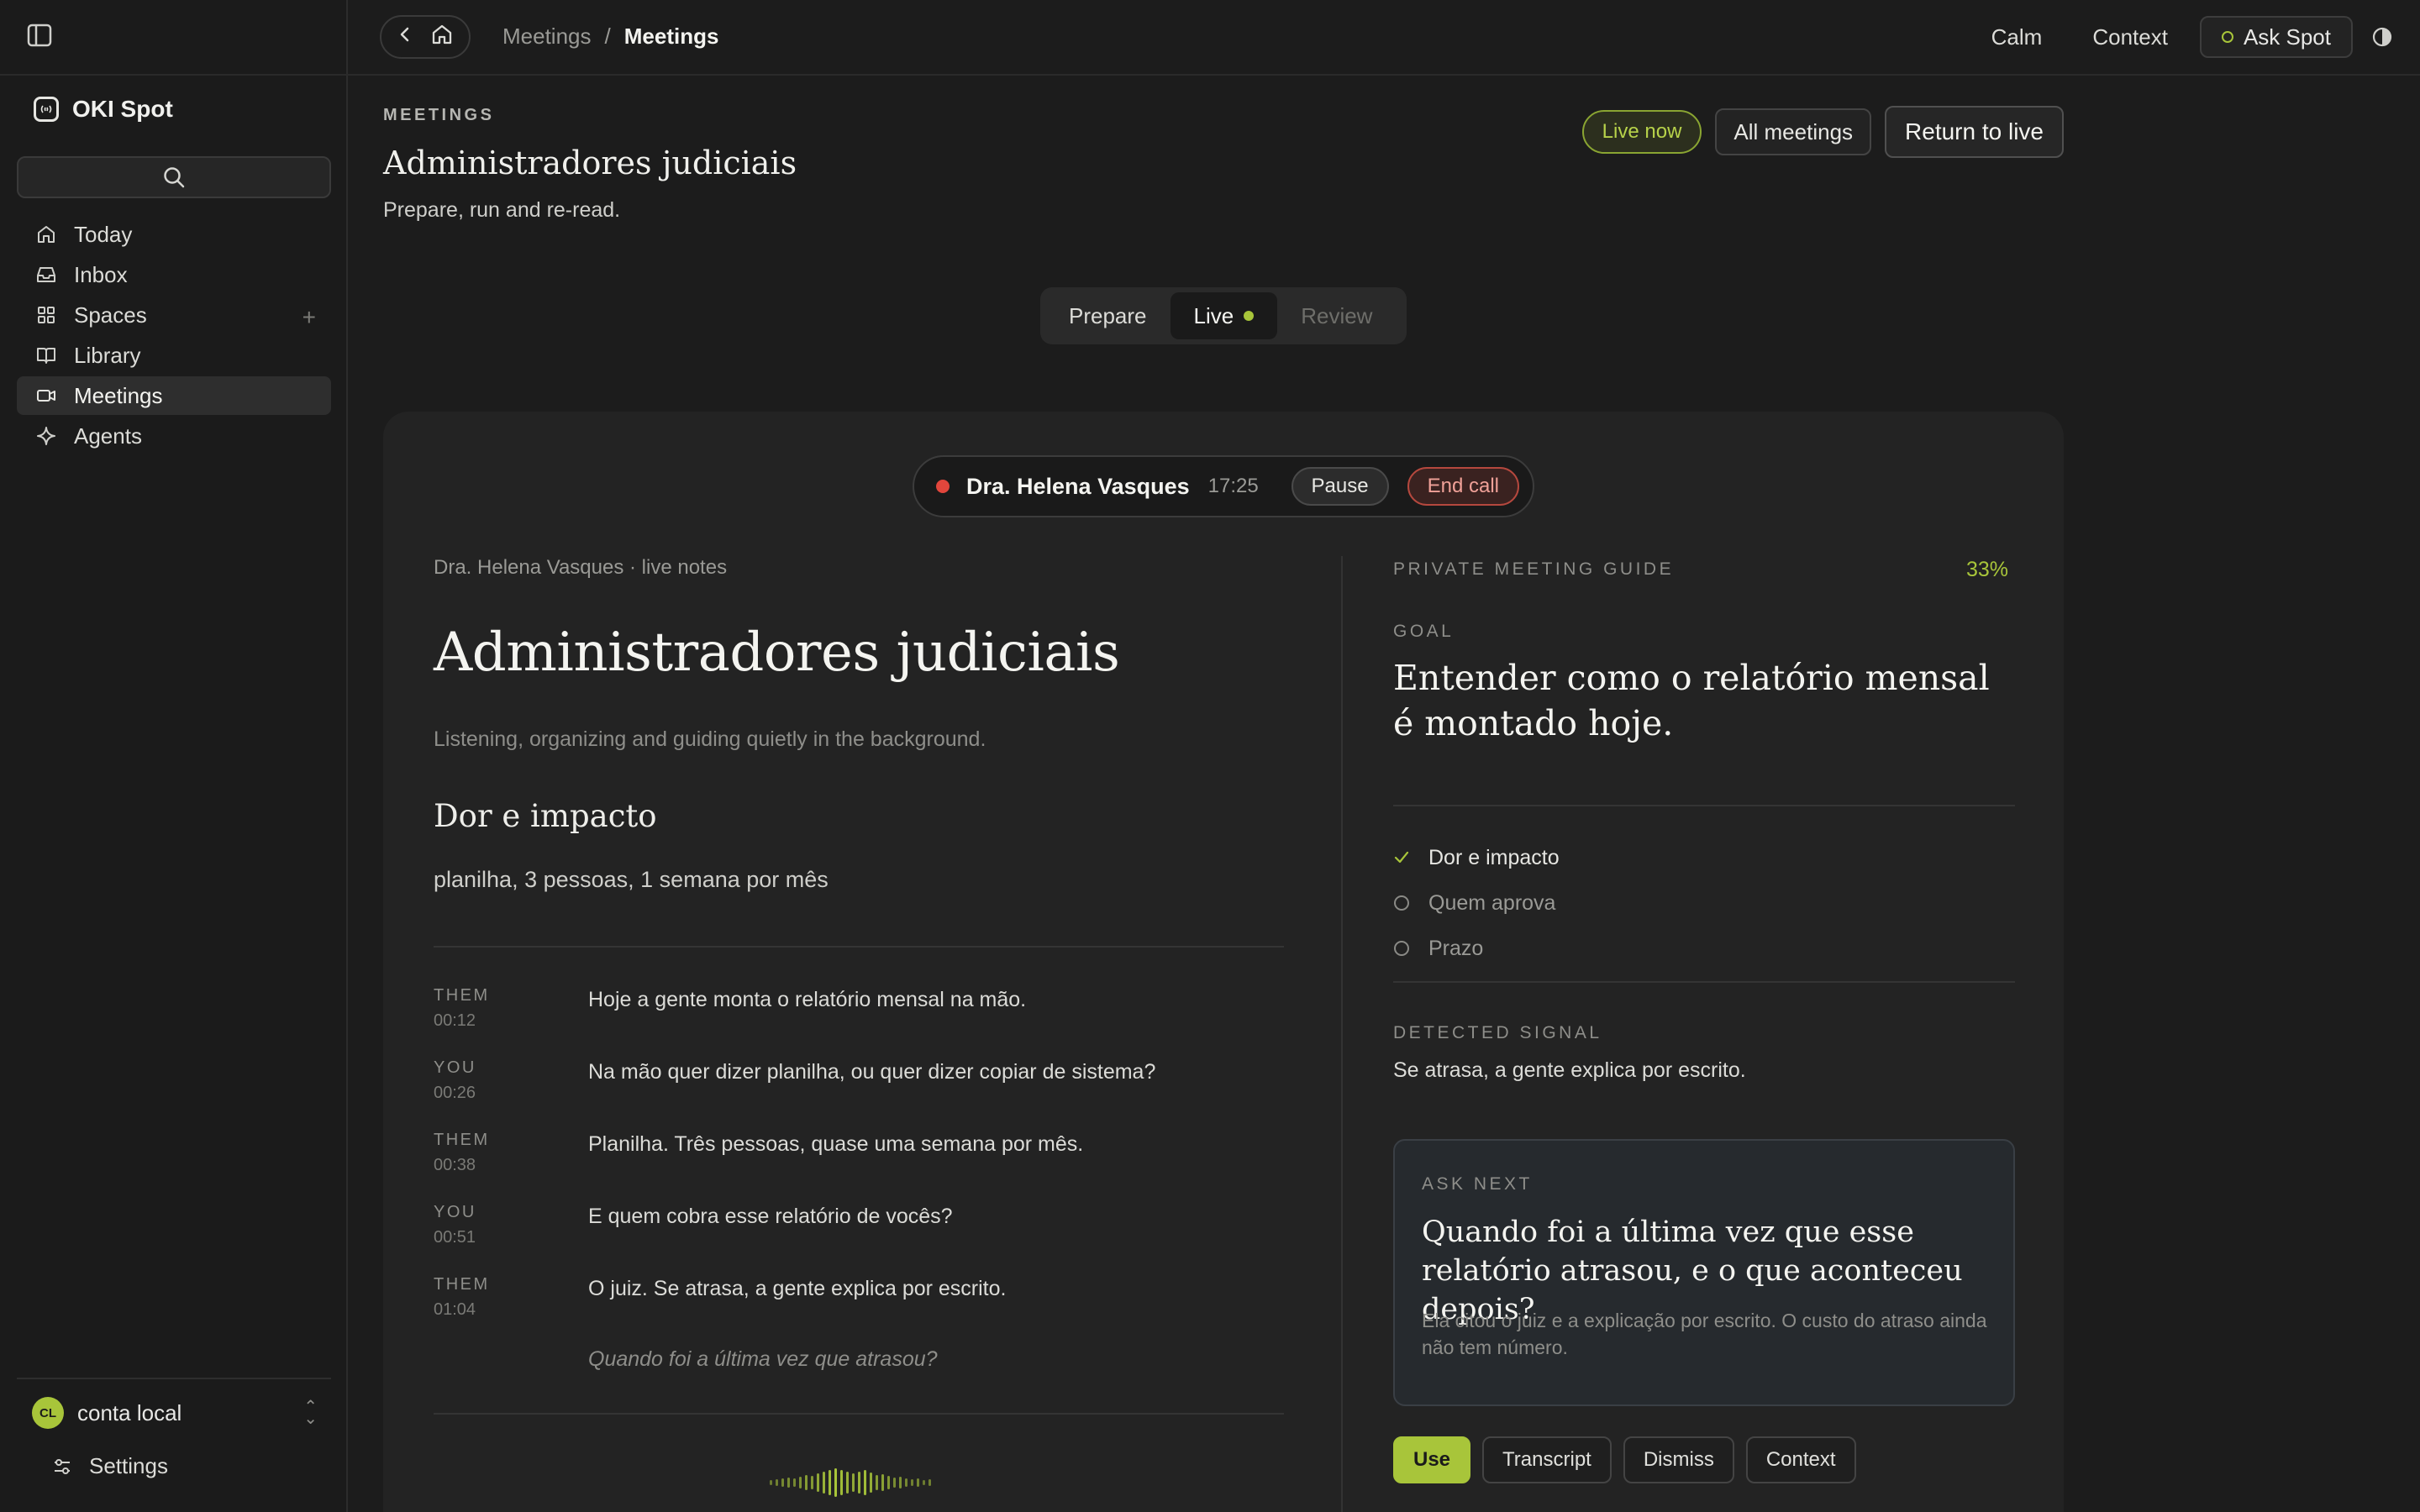 The image size is (2420, 1512). Describe the element at coordinates (1569, 1070) in the screenshot. I see `signal-text: Se atrasa, a gente explica por escrito.` at that location.